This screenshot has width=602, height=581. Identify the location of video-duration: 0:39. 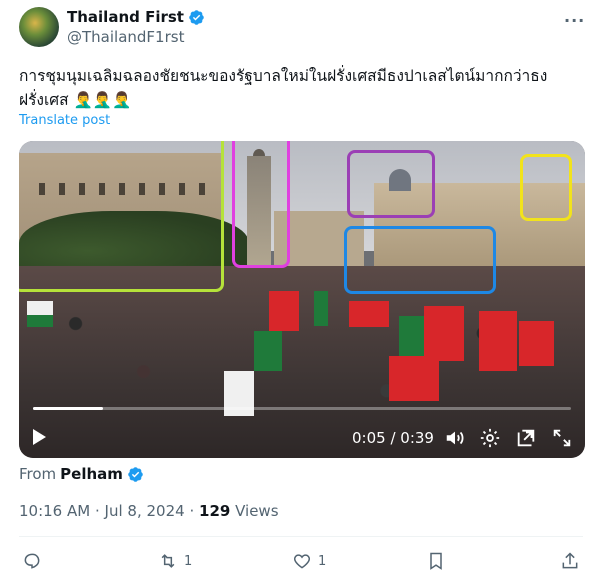
(417, 438).